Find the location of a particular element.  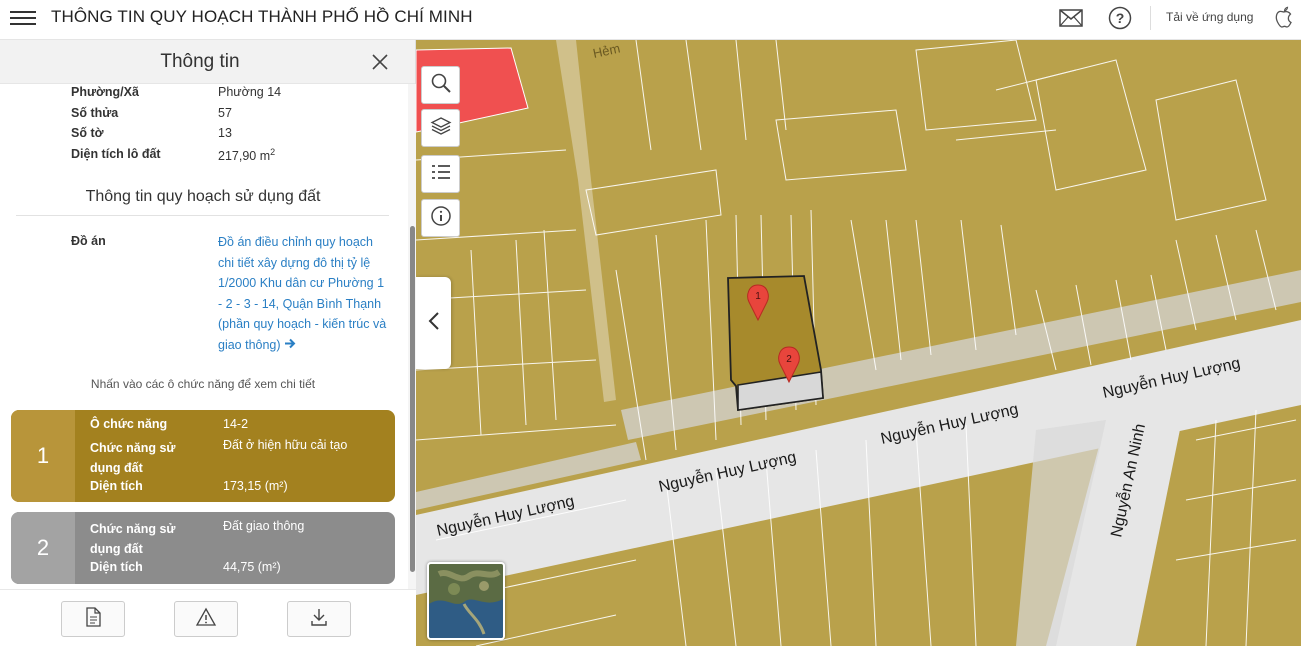

marker-label: 1 is located at coordinates (758, 296).